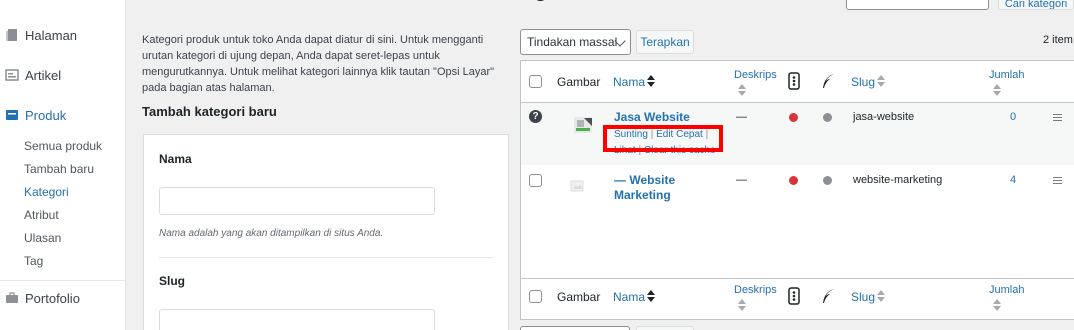 The width and height of the screenshot is (1074, 330). Describe the element at coordinates (1036, 5) in the screenshot. I see `search-button: Cari kategori` at that location.